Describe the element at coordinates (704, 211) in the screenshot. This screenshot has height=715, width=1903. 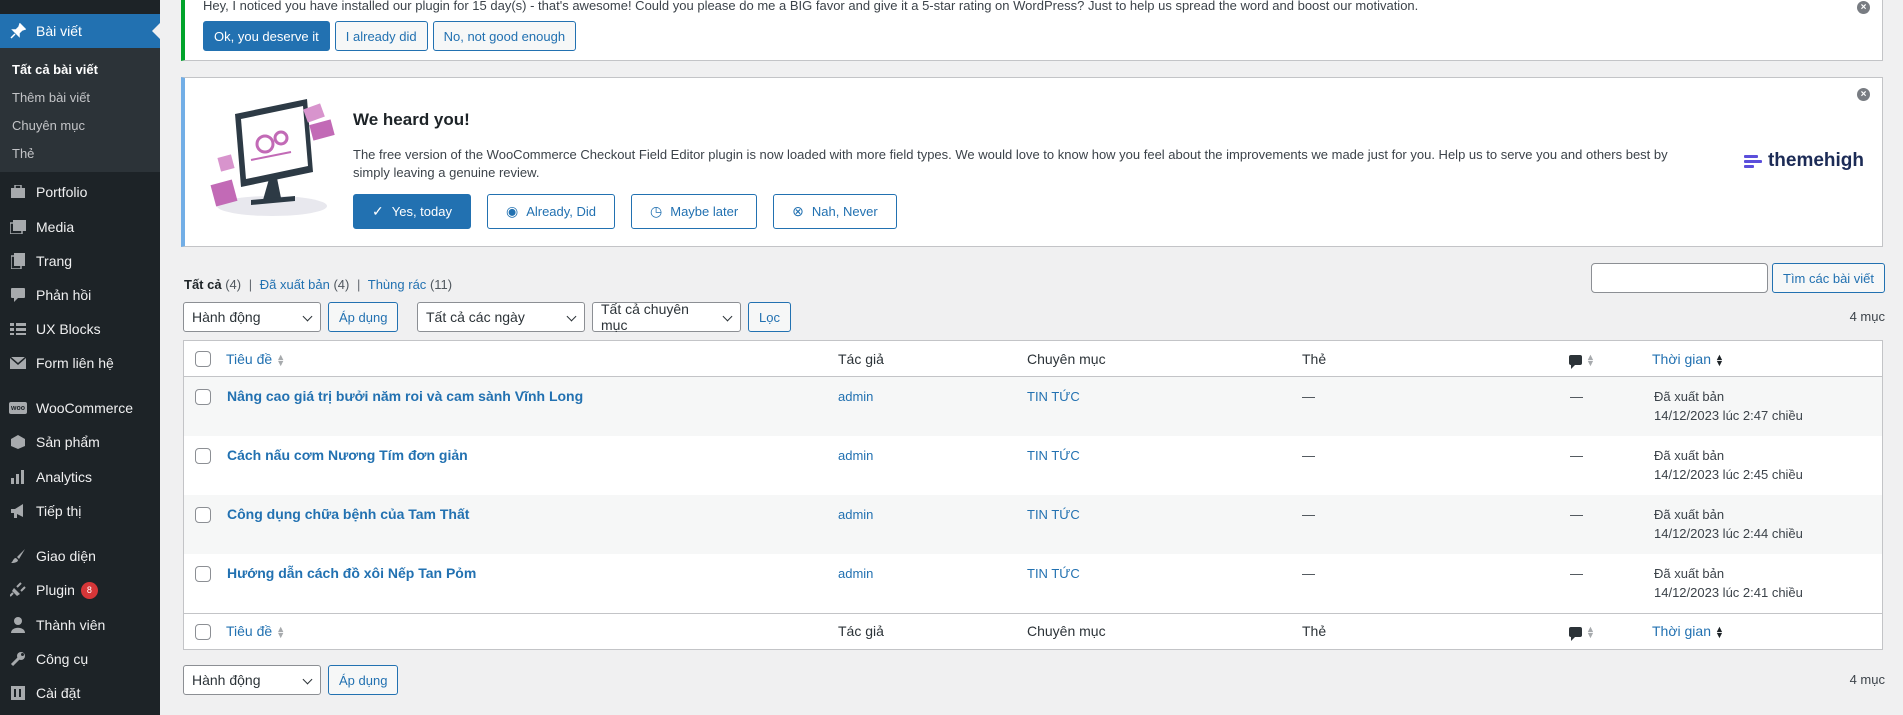
I see `review-later-label: Maybe later` at that location.